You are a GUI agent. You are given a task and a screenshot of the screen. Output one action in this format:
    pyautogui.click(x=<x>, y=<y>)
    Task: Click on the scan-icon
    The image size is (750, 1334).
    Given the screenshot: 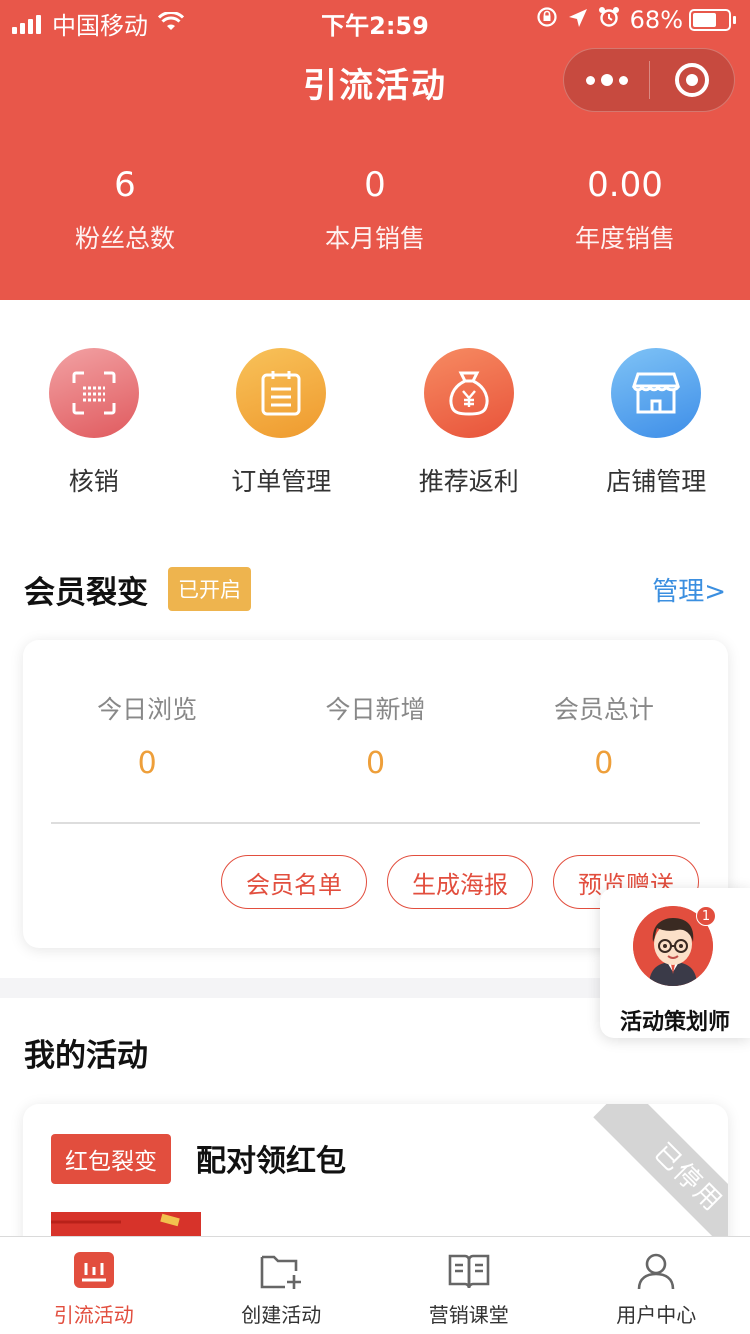 What is the action you would take?
    pyautogui.click(x=93, y=393)
    